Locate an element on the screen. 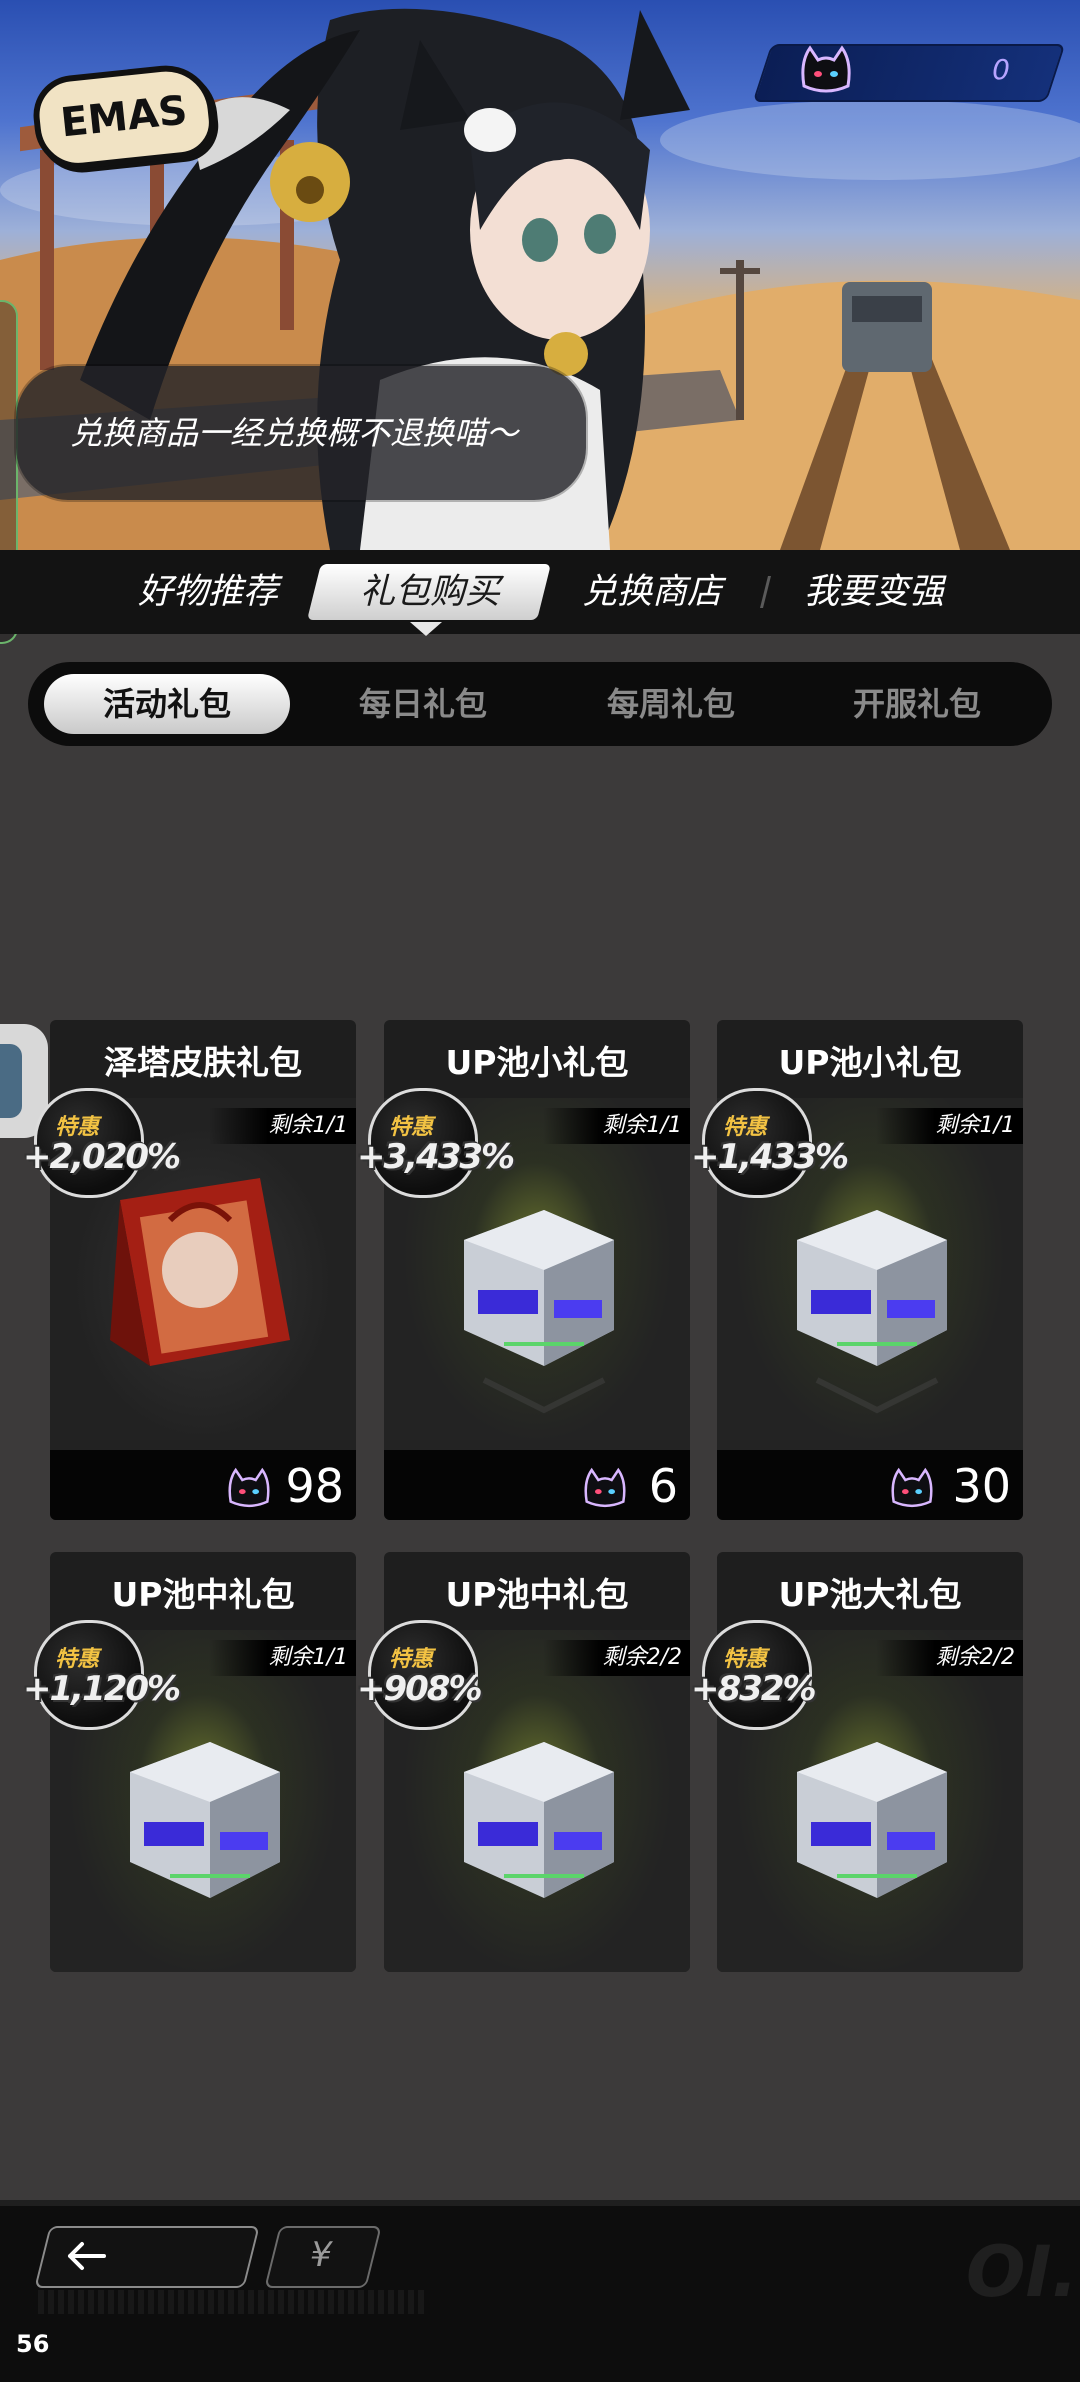  currency-value: 0 is located at coordinates (1001, 69).